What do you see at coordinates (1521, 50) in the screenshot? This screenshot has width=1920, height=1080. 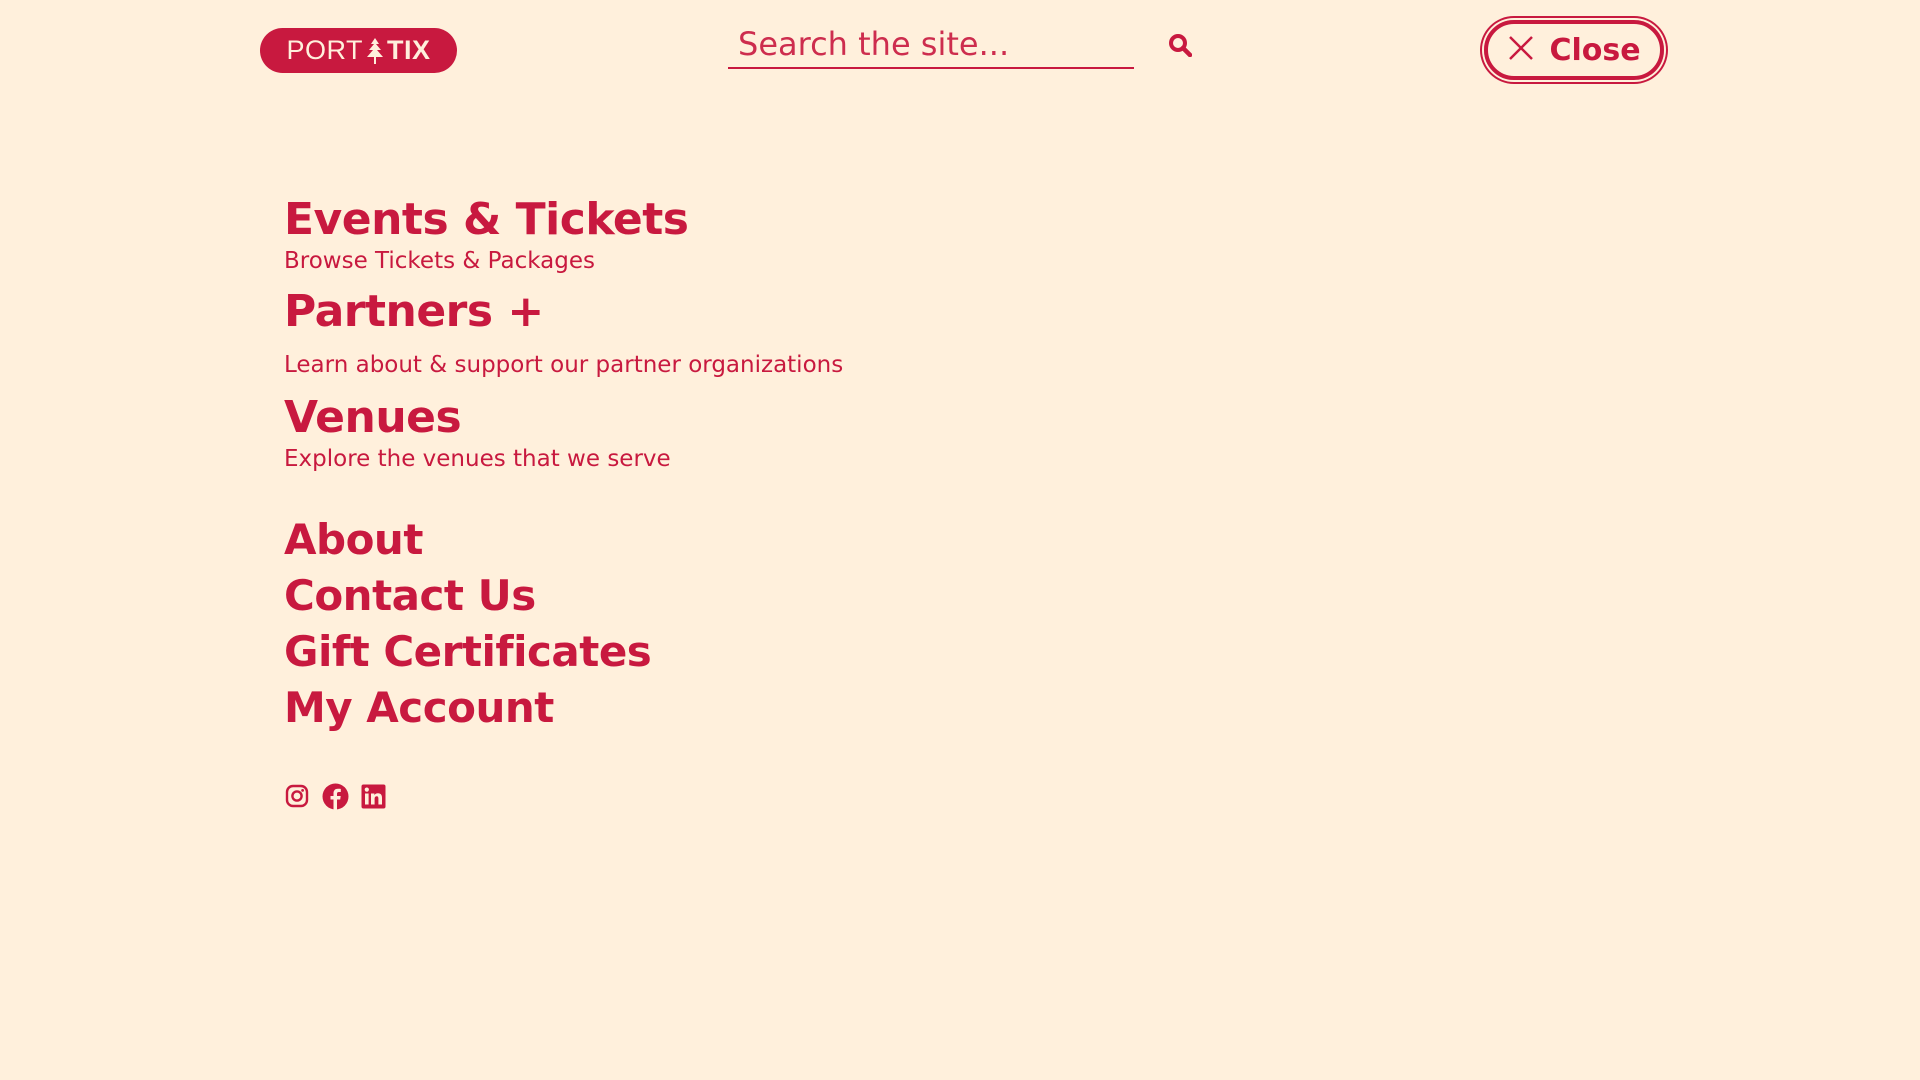 I see `close-icon` at bounding box center [1521, 50].